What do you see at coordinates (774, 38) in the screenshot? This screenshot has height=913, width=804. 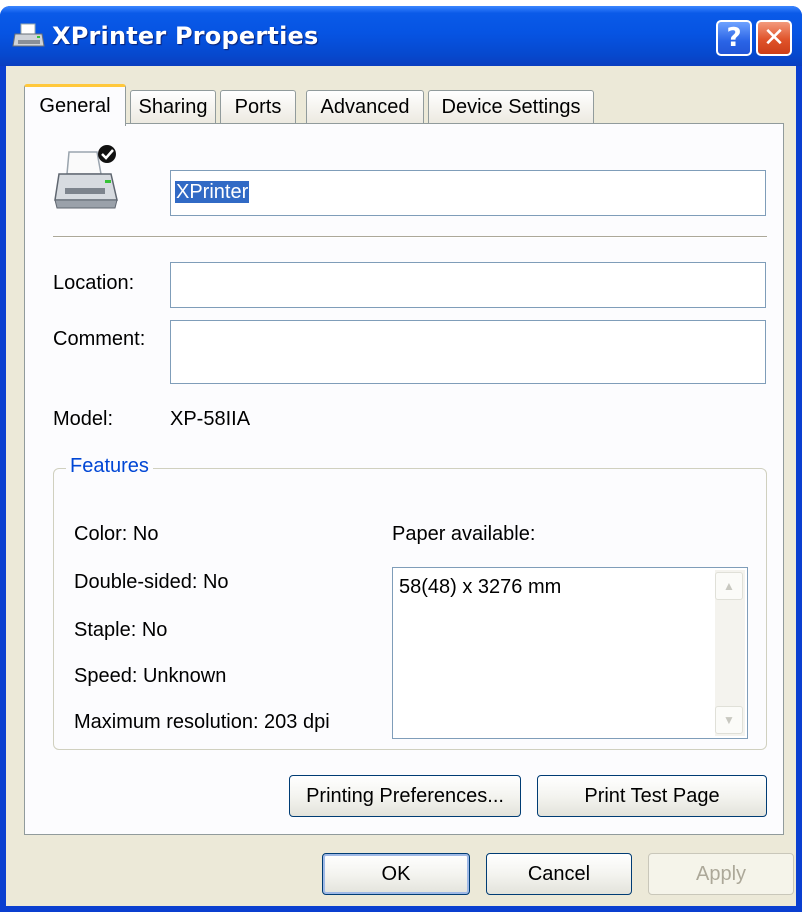 I see `close-button: ✕` at bounding box center [774, 38].